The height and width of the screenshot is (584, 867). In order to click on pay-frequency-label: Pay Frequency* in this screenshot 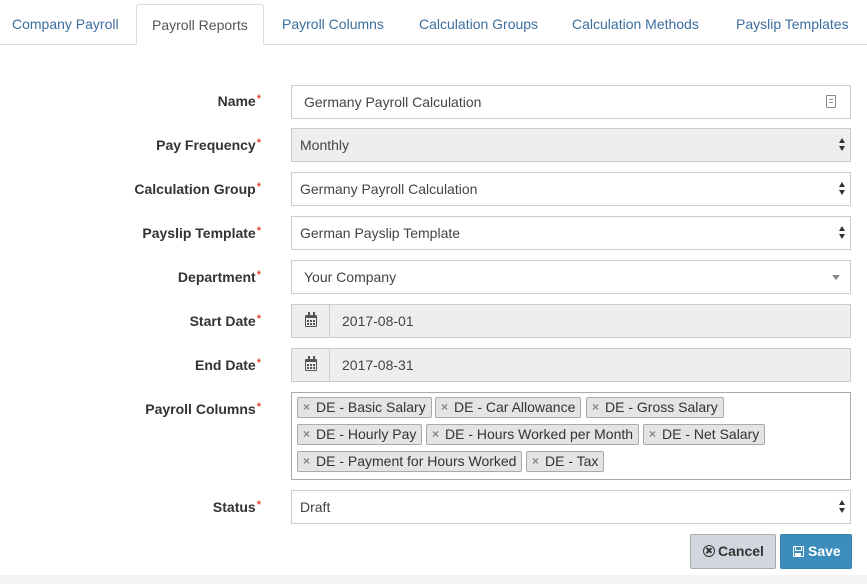, I will do `click(208, 145)`.